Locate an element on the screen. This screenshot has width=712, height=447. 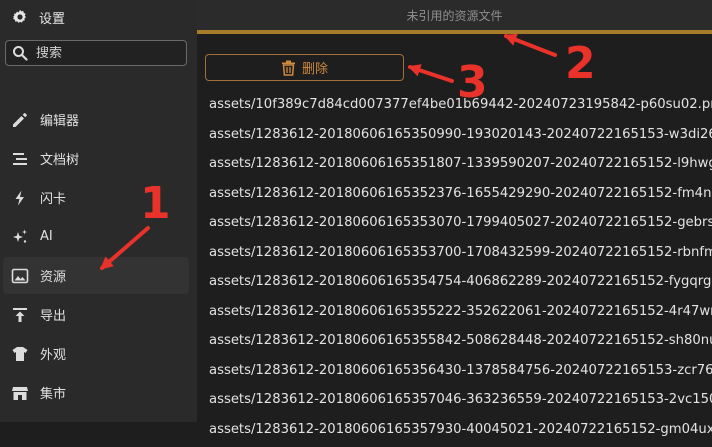
sidebar-item-label: 外观 is located at coordinates (53, 353).